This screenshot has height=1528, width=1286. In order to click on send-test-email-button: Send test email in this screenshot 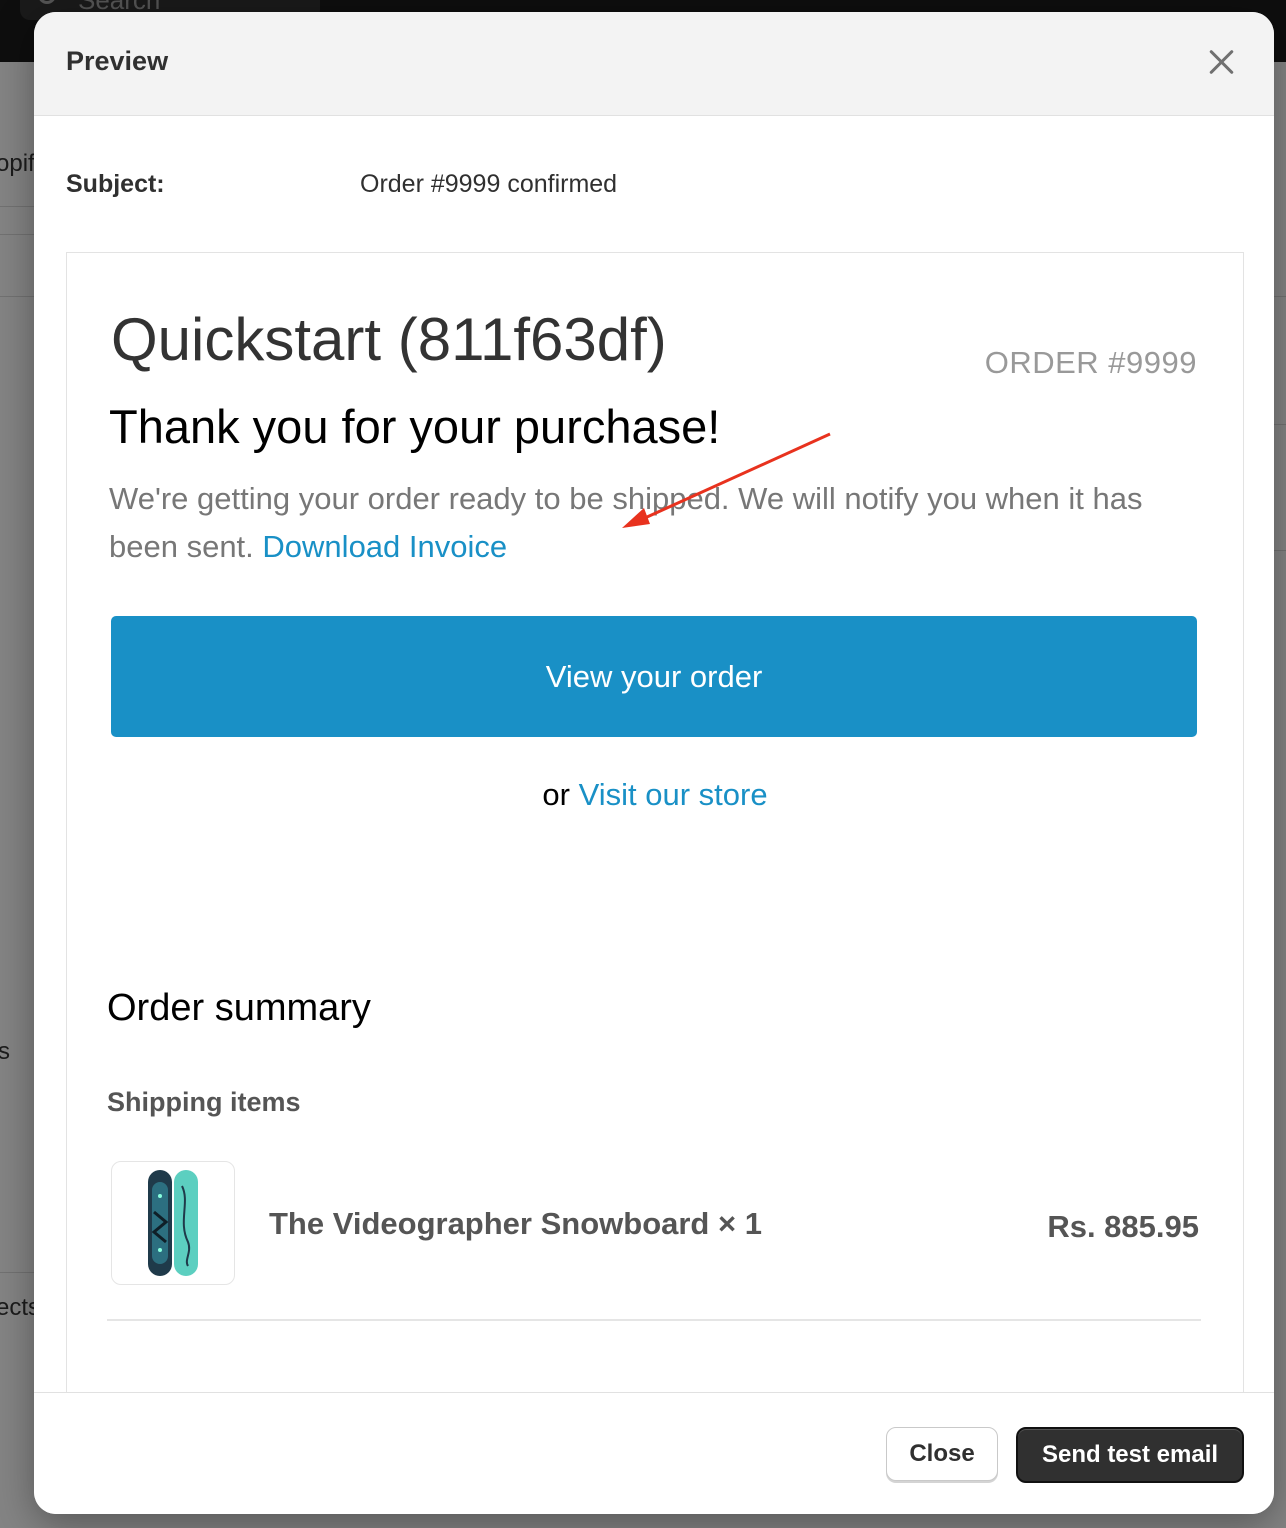, I will do `click(1130, 1455)`.